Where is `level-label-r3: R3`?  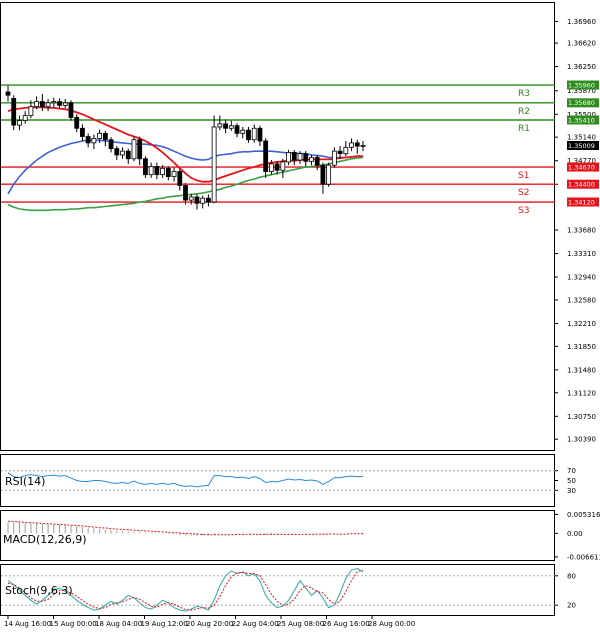 level-label-r3: R3 is located at coordinates (524, 94).